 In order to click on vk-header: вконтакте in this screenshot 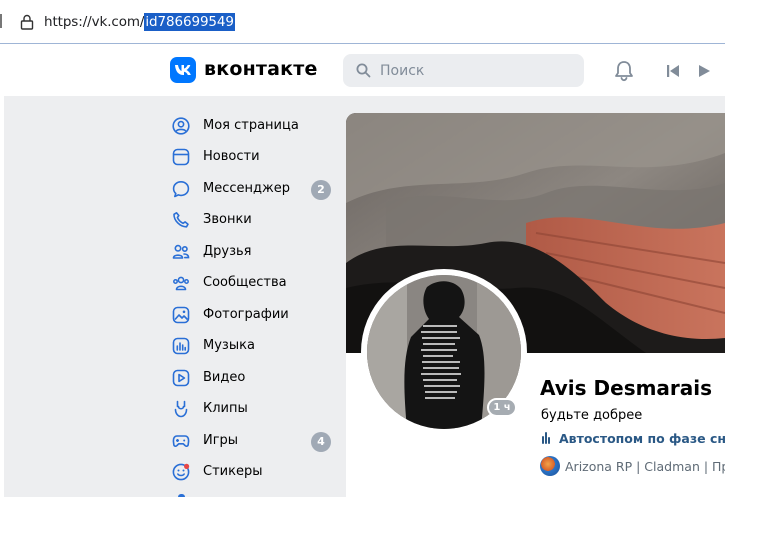, I will do `click(362, 70)`.